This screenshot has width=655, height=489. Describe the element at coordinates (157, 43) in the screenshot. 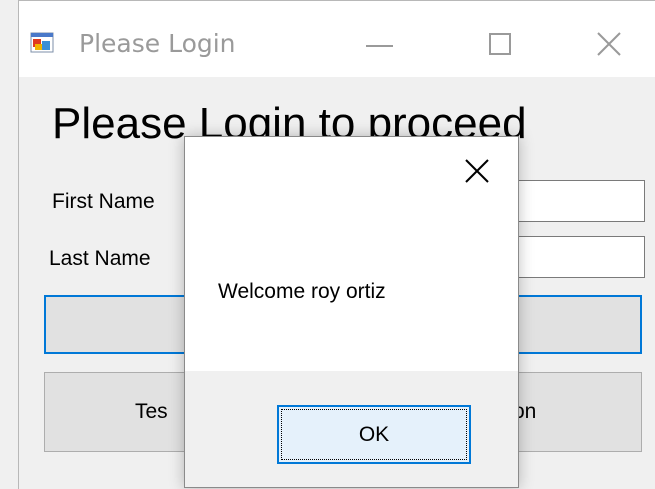

I see `window-title: Please Login` at that location.